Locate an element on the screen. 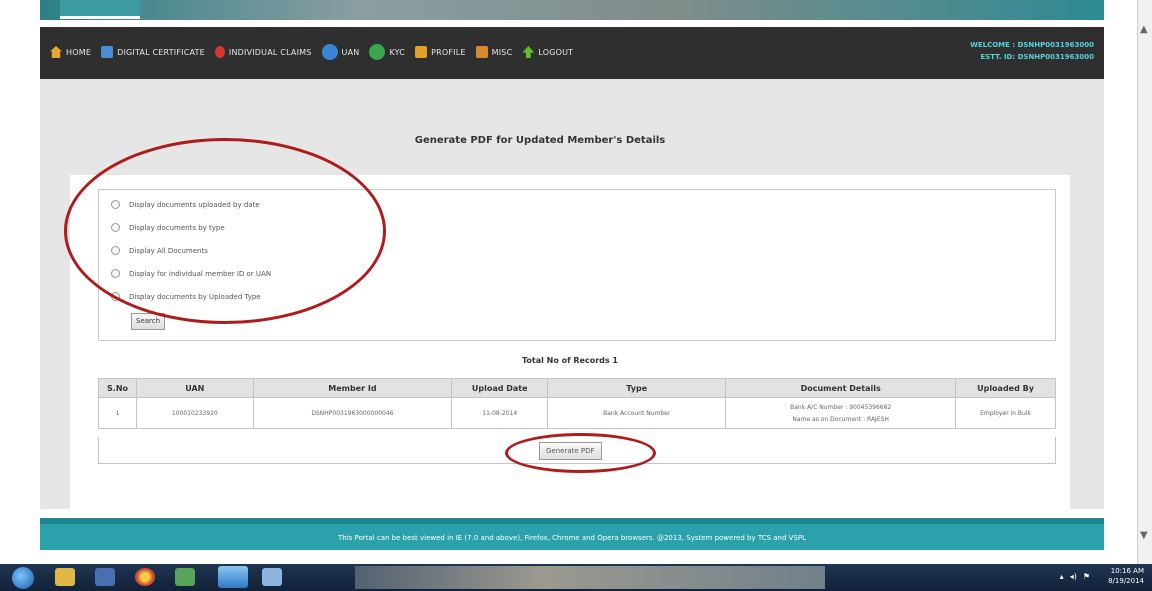  cell-uan: 100010233920 is located at coordinates (195, 413).